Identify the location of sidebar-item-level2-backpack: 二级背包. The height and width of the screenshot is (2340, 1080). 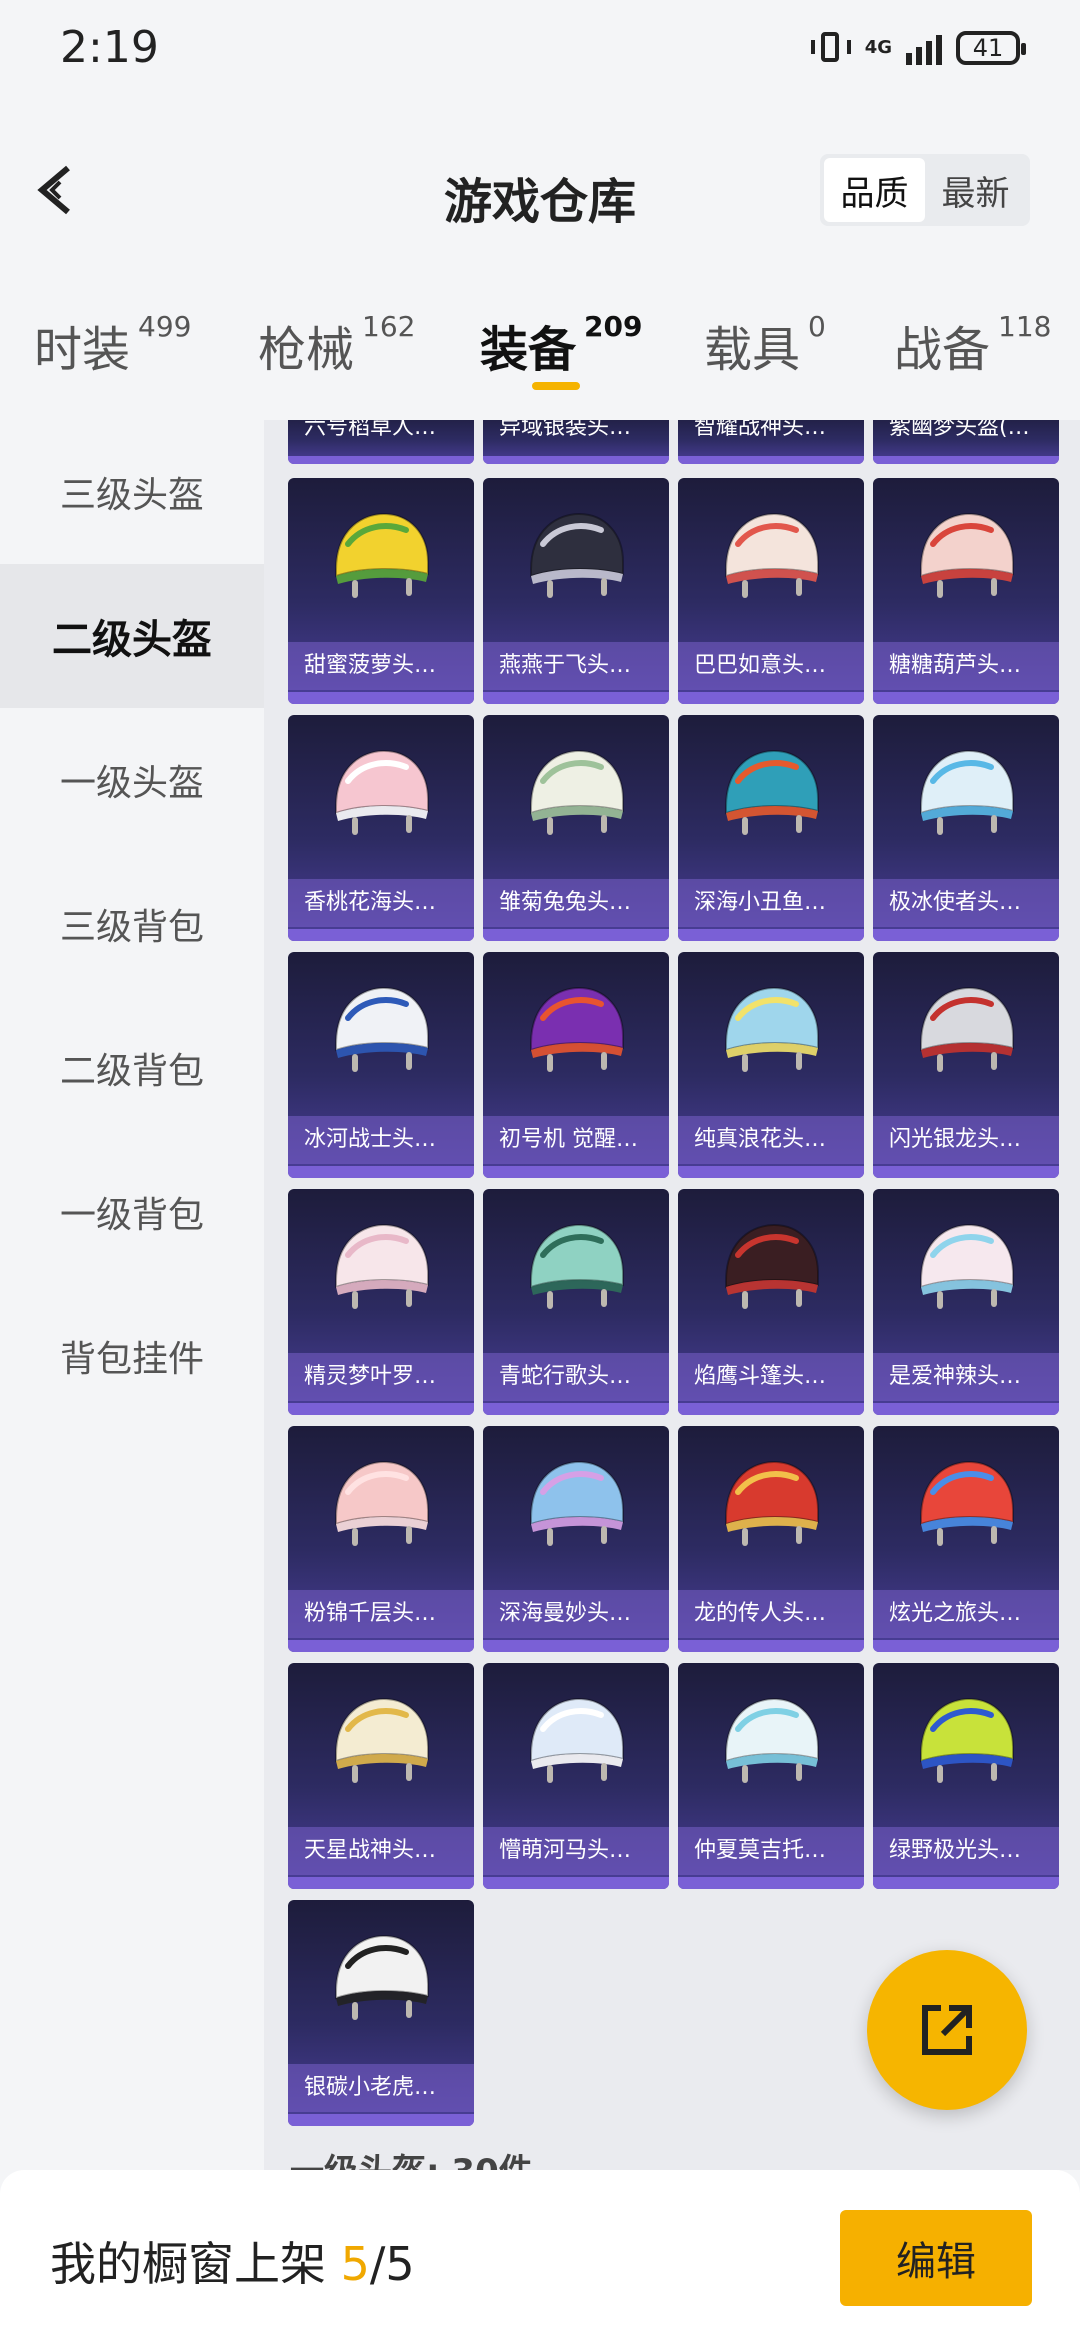
(132, 1068).